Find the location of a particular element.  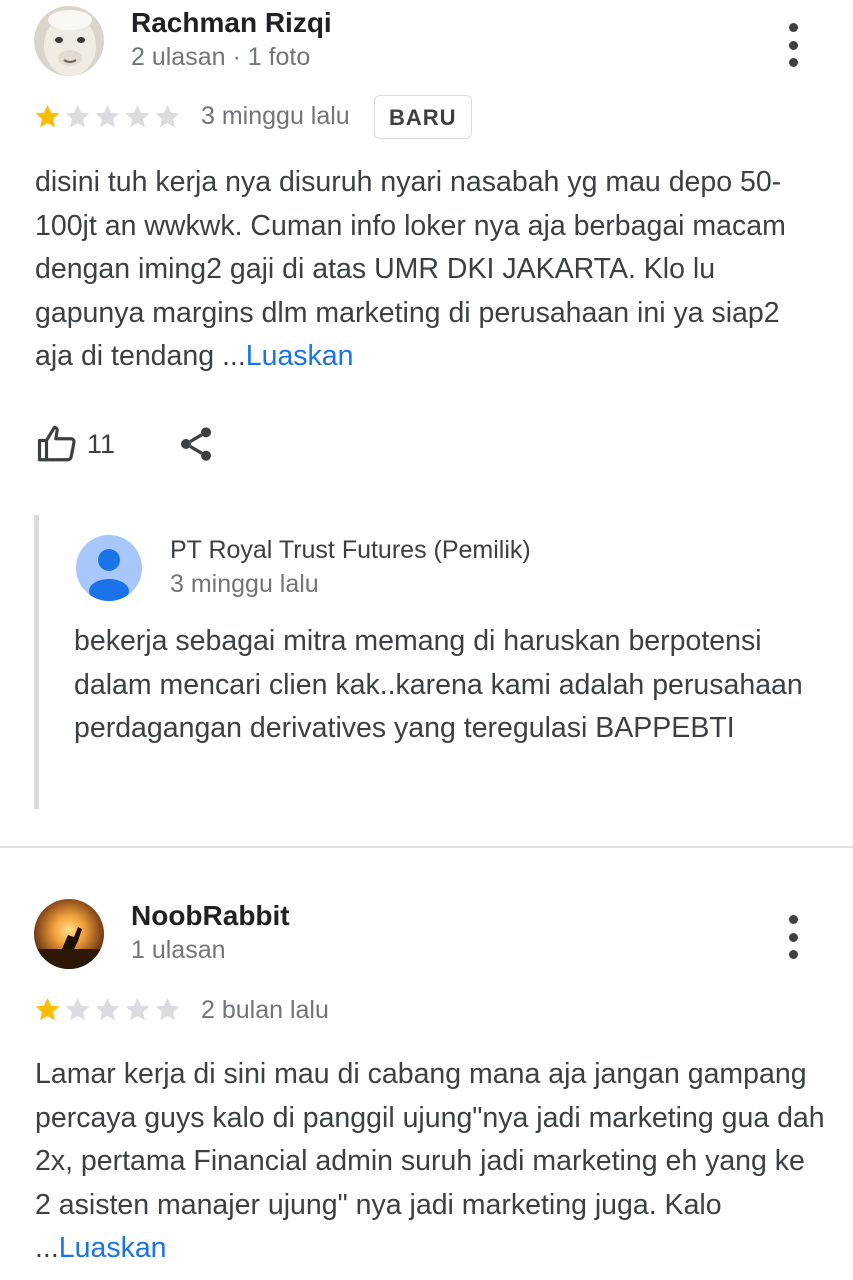

like-button is located at coordinates (57, 444).